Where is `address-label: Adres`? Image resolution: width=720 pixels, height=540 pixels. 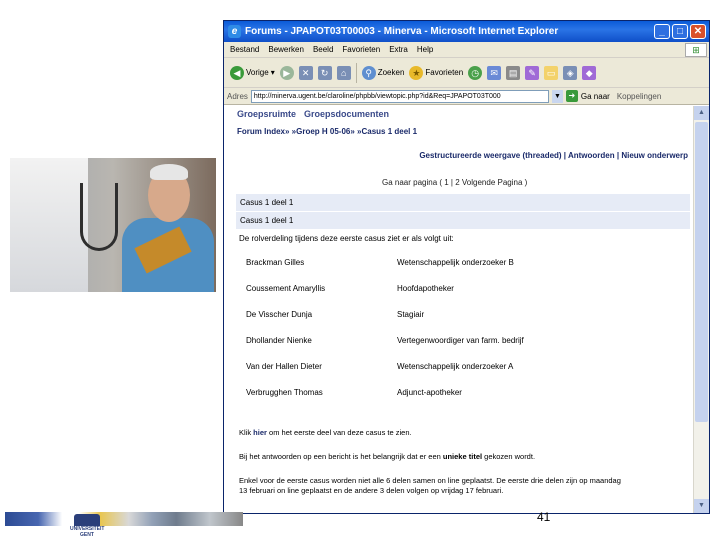
address-label: Adres is located at coordinates (237, 96).